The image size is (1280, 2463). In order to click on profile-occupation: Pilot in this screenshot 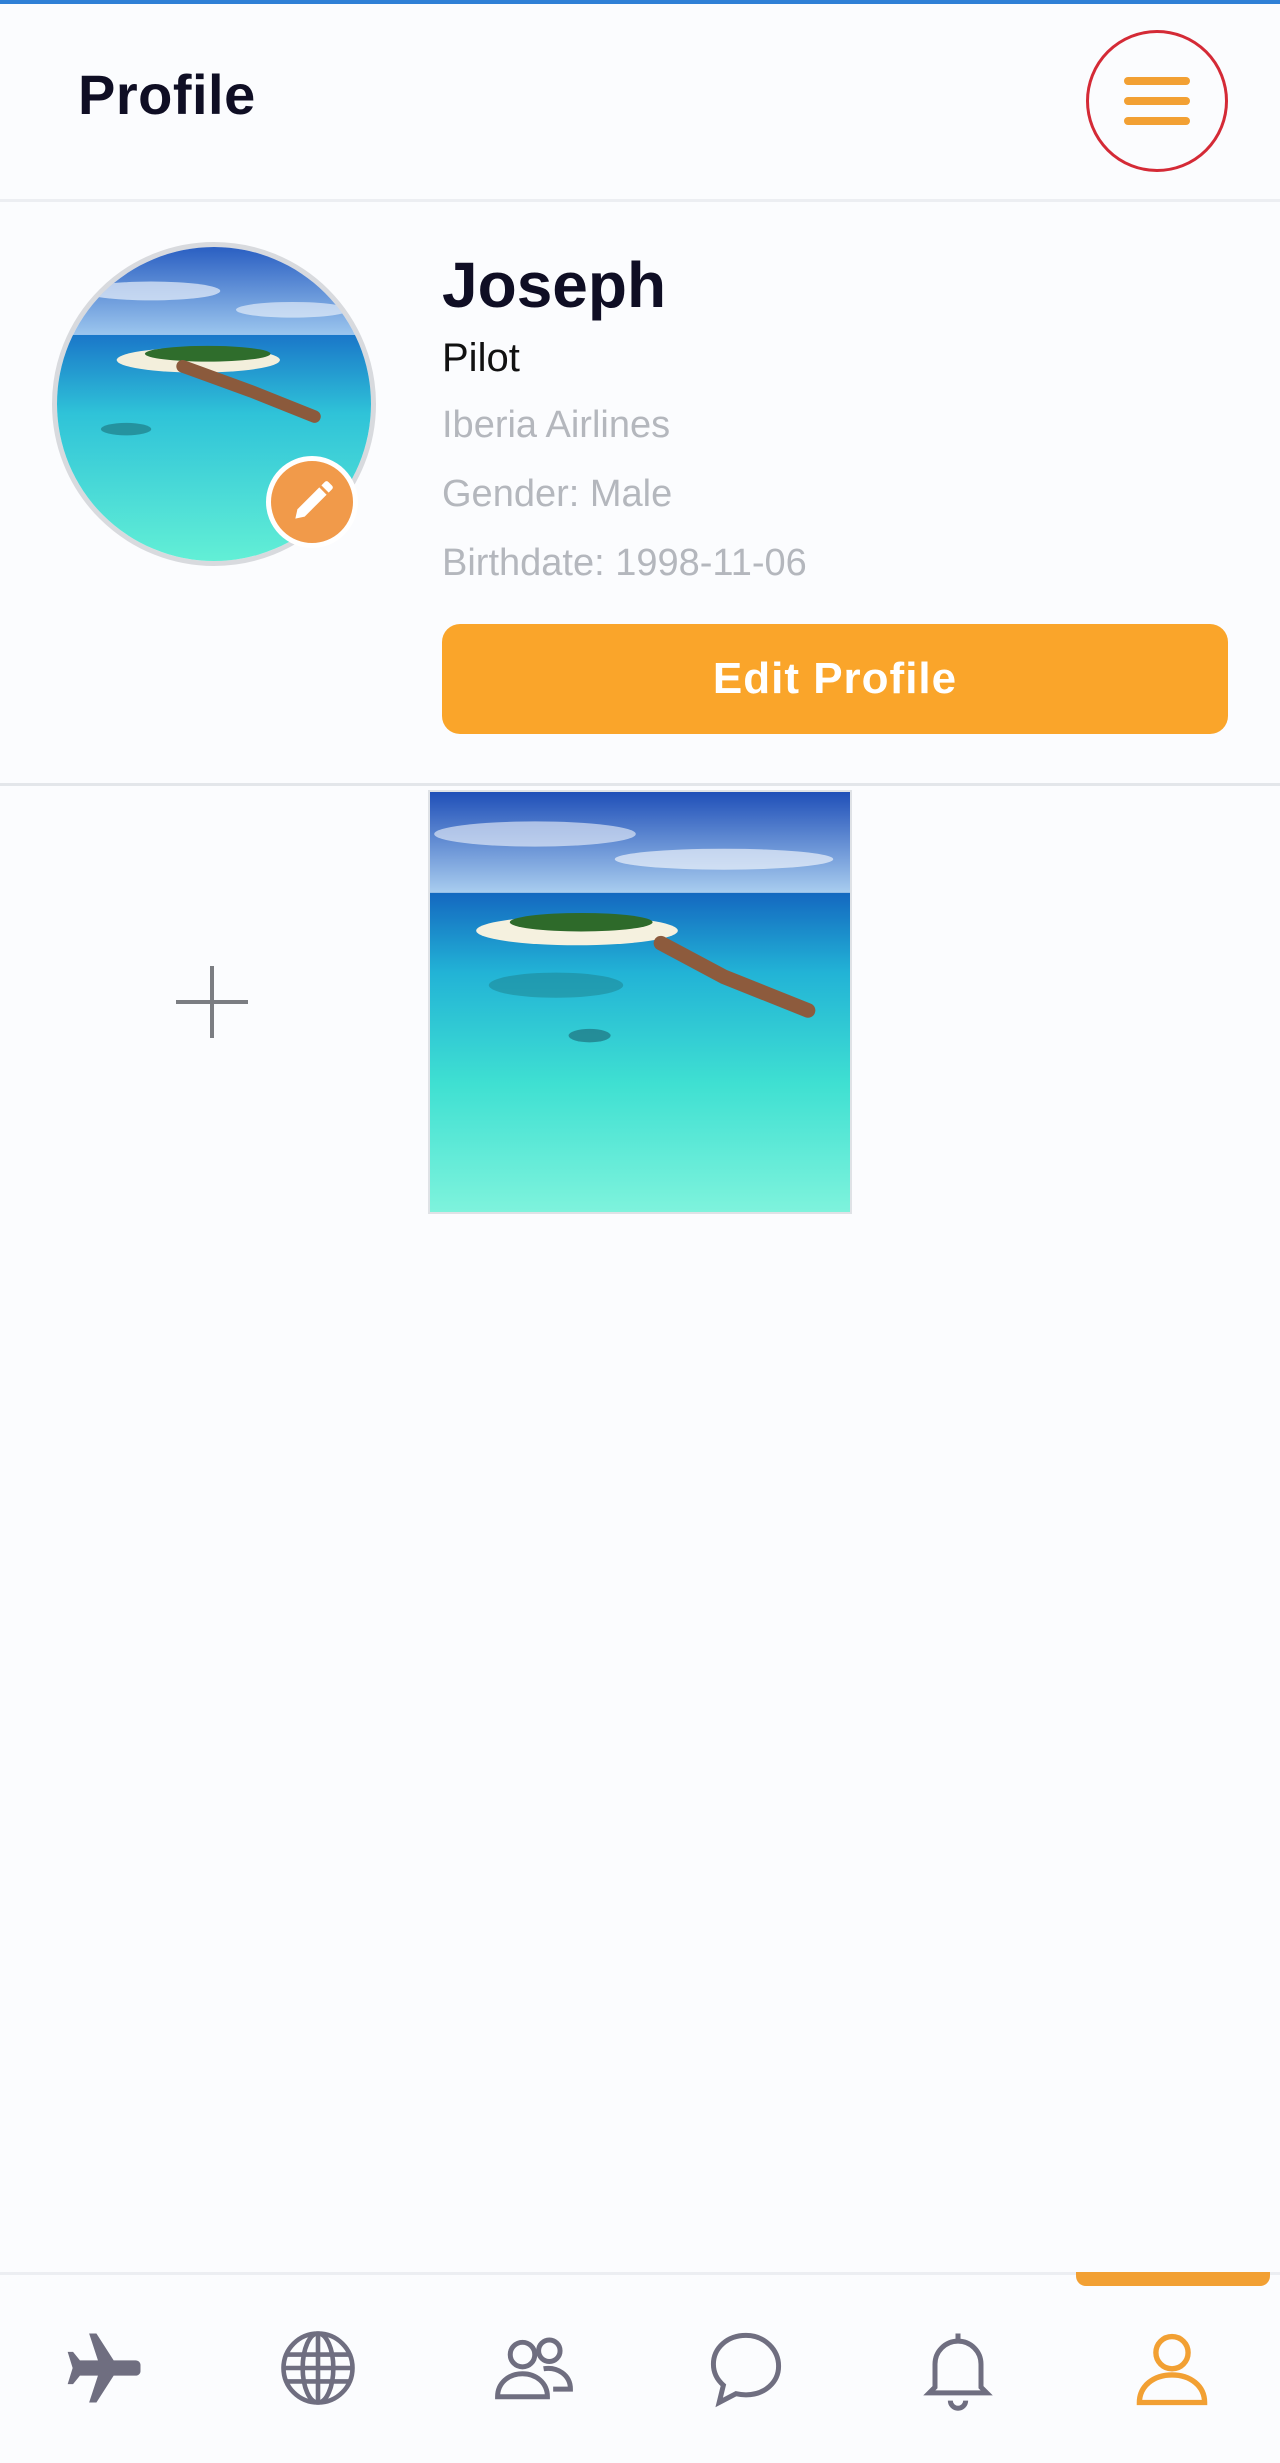, I will do `click(481, 358)`.